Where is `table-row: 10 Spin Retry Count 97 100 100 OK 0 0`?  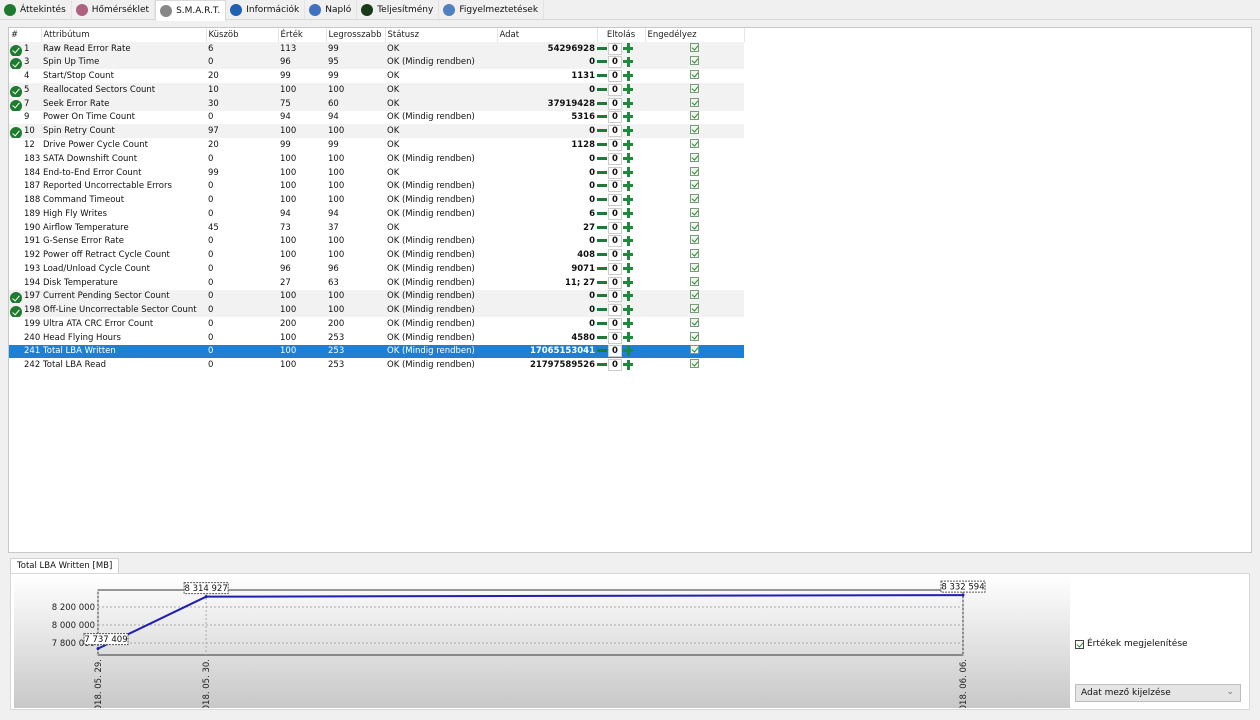
table-row: 10 Spin Retry Count 97 100 100 OK 0 0 is located at coordinates (376, 131).